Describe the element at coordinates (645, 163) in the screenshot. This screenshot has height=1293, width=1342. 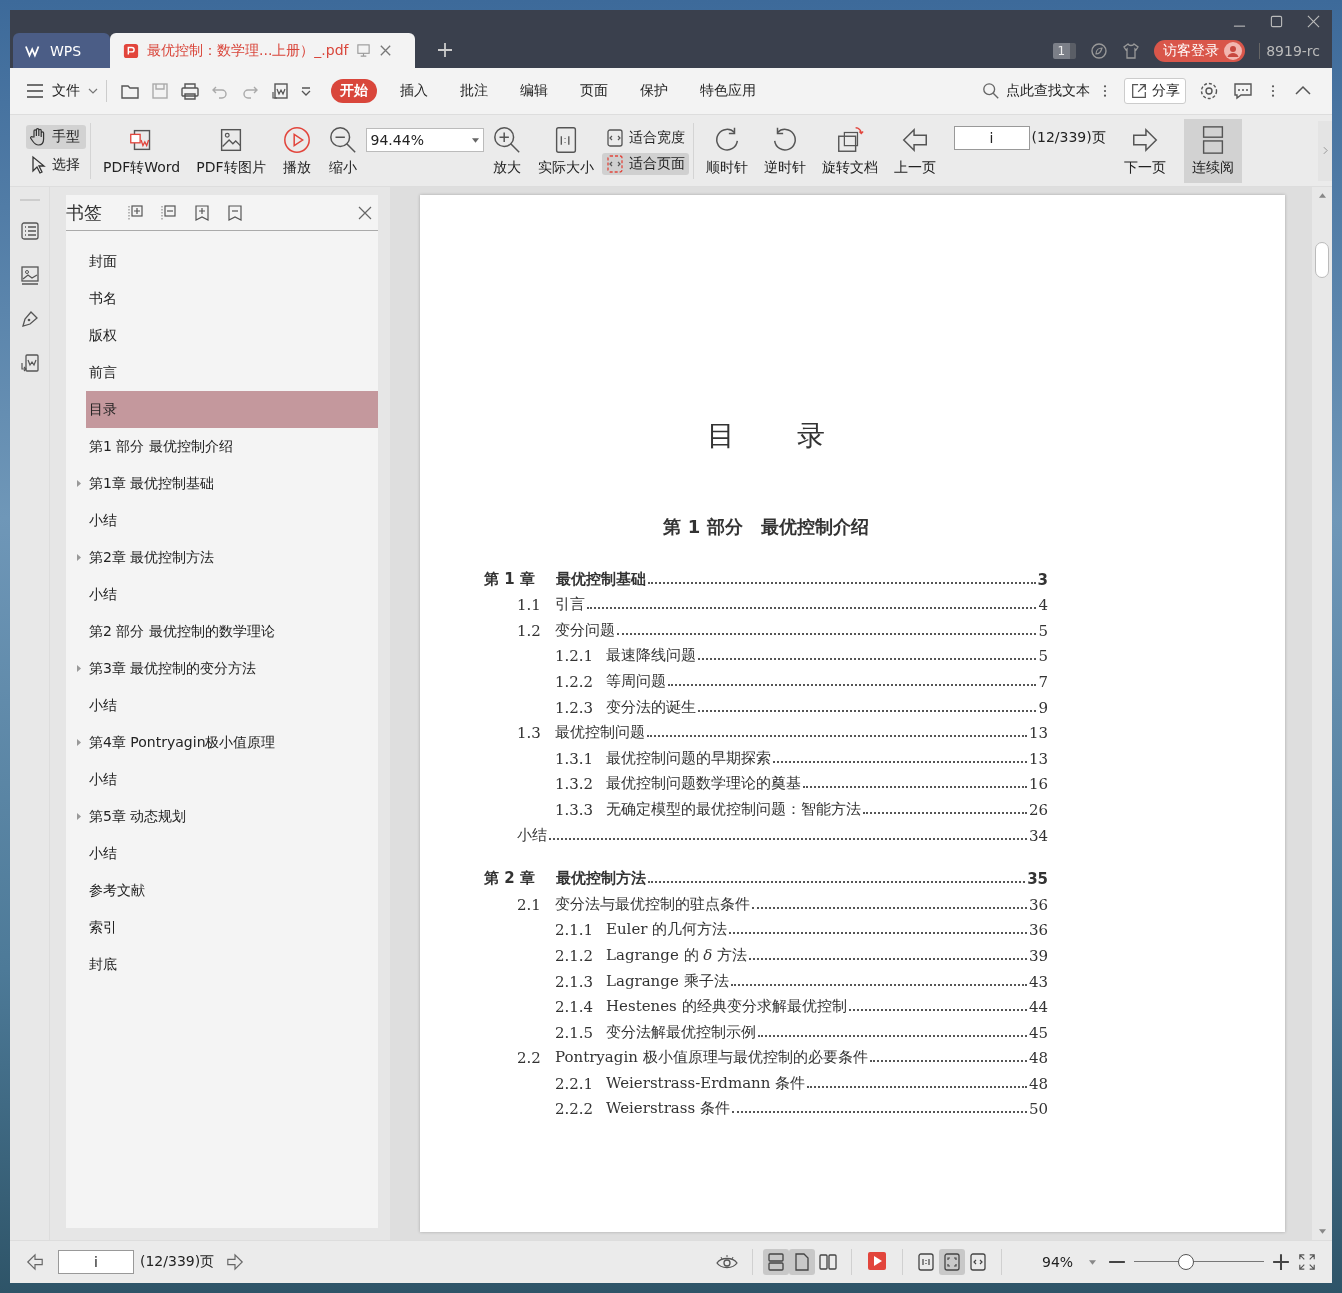
I see `fit-page-button: 适合页面` at that location.